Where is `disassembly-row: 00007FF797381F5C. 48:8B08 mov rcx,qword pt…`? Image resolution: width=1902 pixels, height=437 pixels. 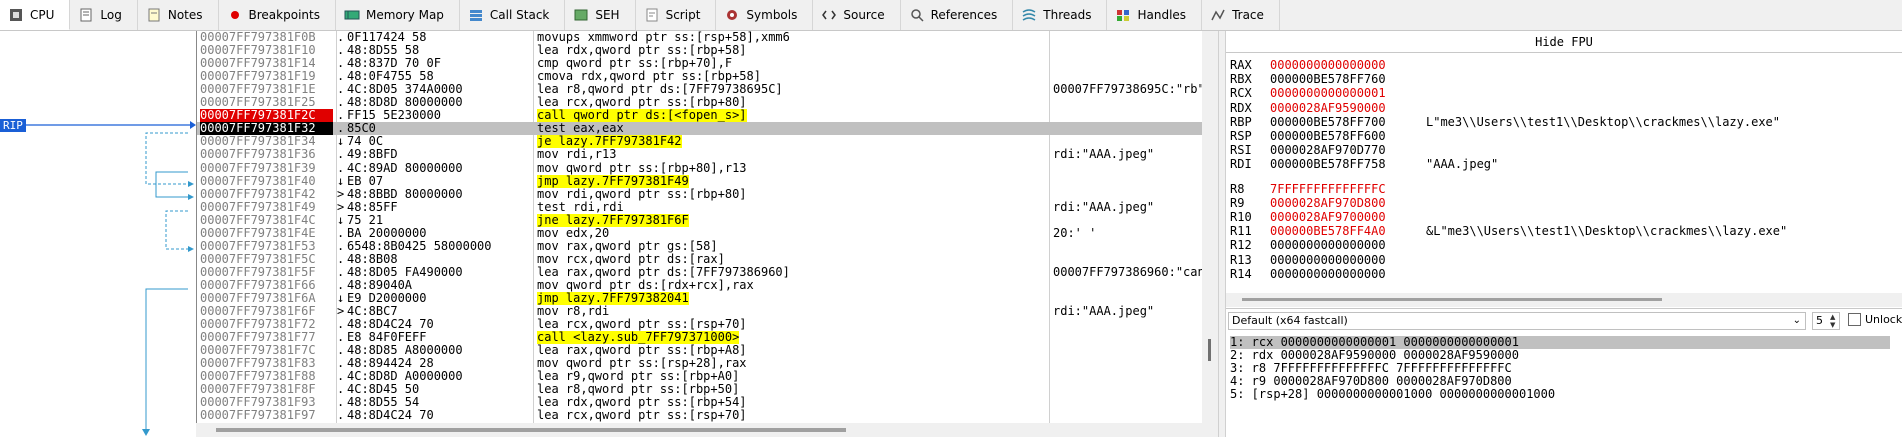 disassembly-row: 00007FF797381F5C. 48:8B08 mov rcx,qword pt… is located at coordinates (700, 259).